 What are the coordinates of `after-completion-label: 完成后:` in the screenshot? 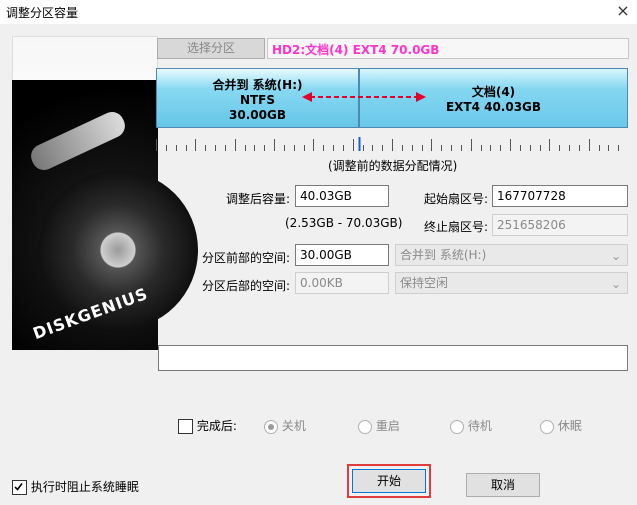 It's located at (216, 426).